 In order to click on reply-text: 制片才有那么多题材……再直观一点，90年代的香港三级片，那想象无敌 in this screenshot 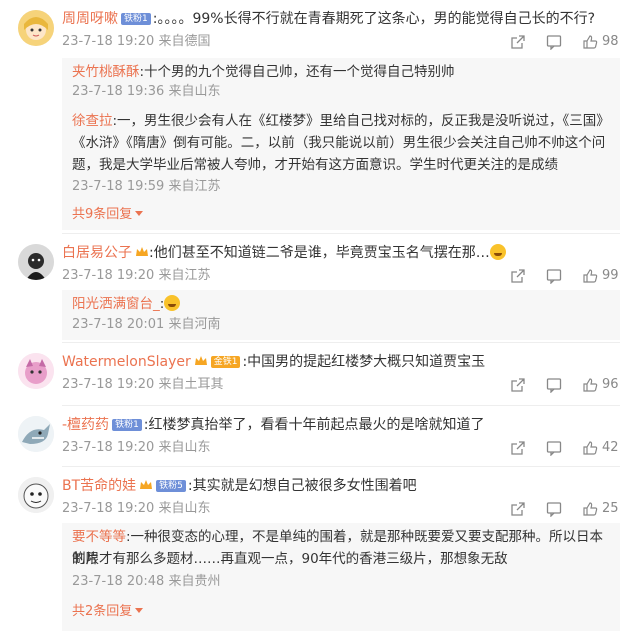, I will do `click(290, 559)`.